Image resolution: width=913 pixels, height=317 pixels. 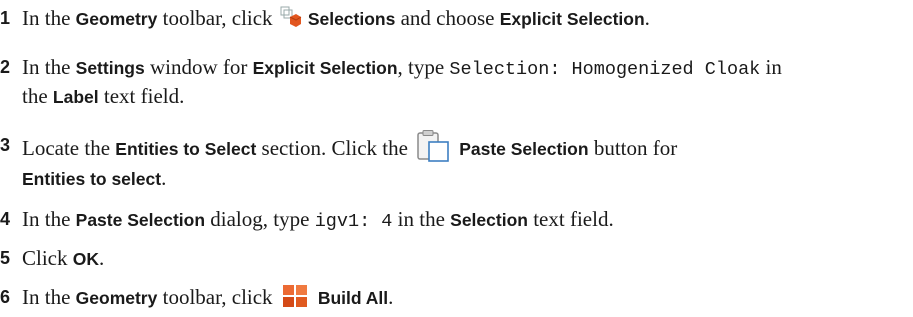 What do you see at coordinates (291, 17) in the screenshot?
I see `selections-icon` at bounding box center [291, 17].